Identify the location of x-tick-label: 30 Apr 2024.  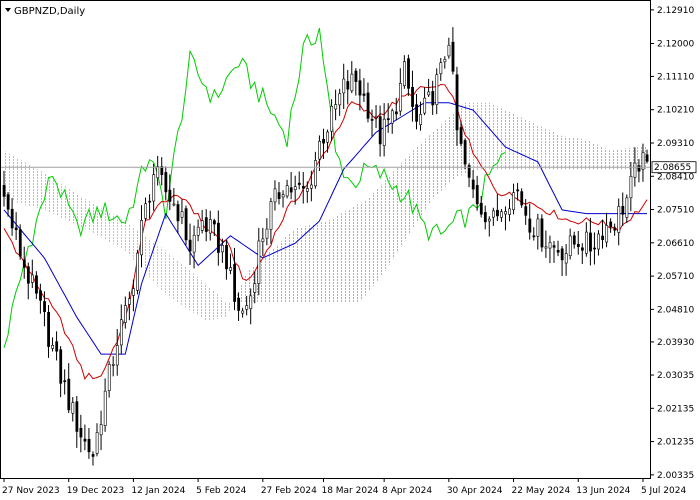
(475, 491).